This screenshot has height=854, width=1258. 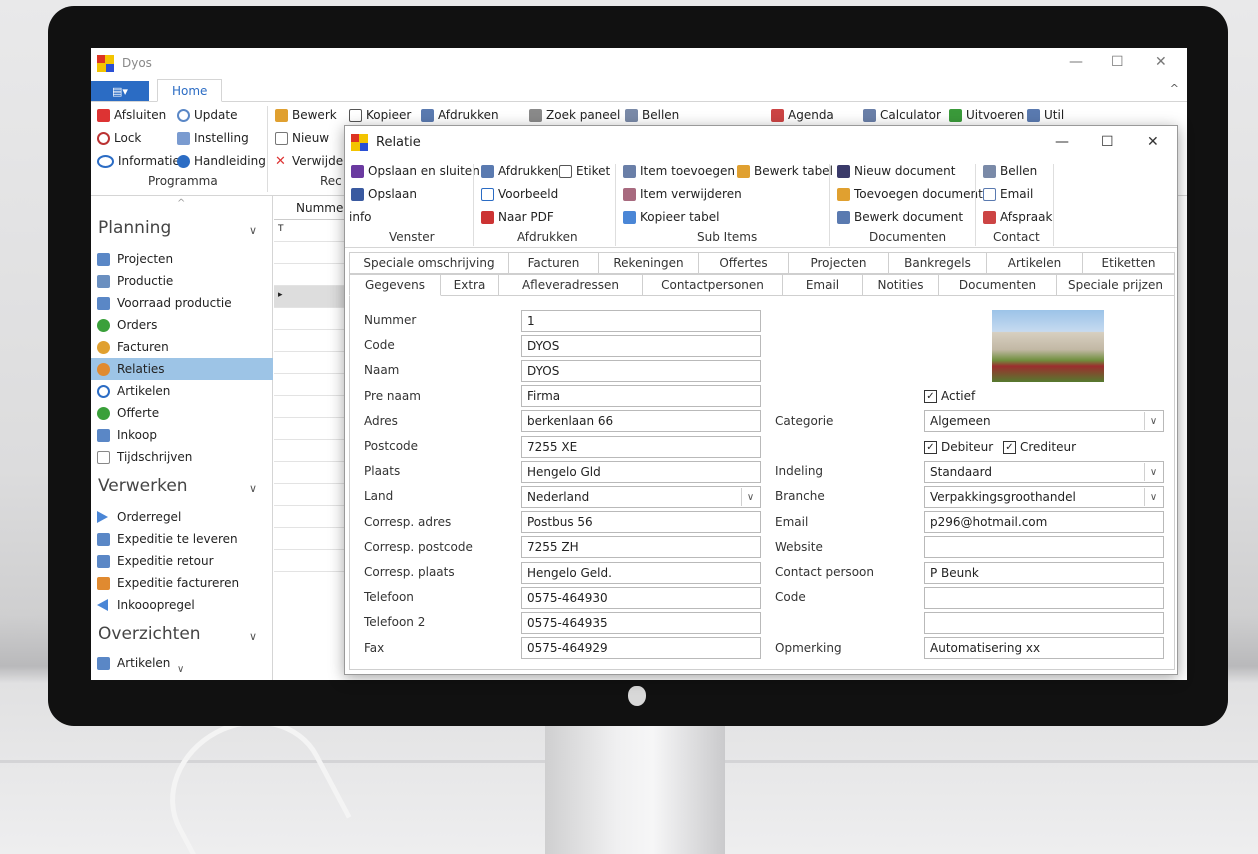 I want to click on pre-naam-field: Firma, so click(x=641, y=396).